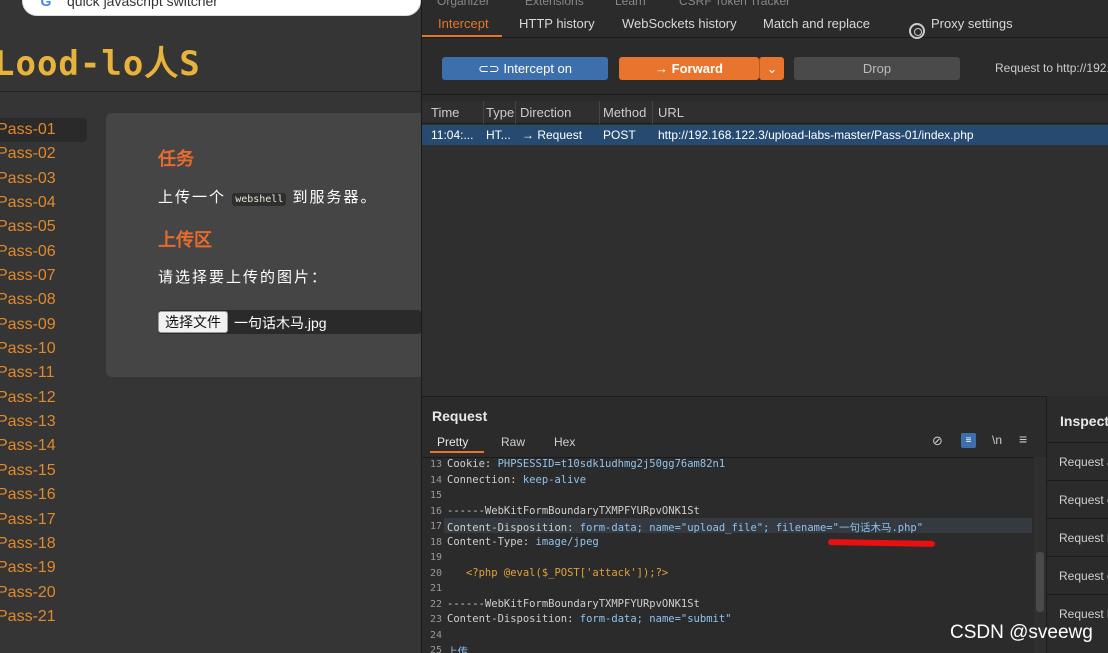 The height and width of the screenshot is (653, 1108). Describe the element at coordinates (463, 4) in the screenshot. I see `top-tab-organizer: Organizer` at that location.